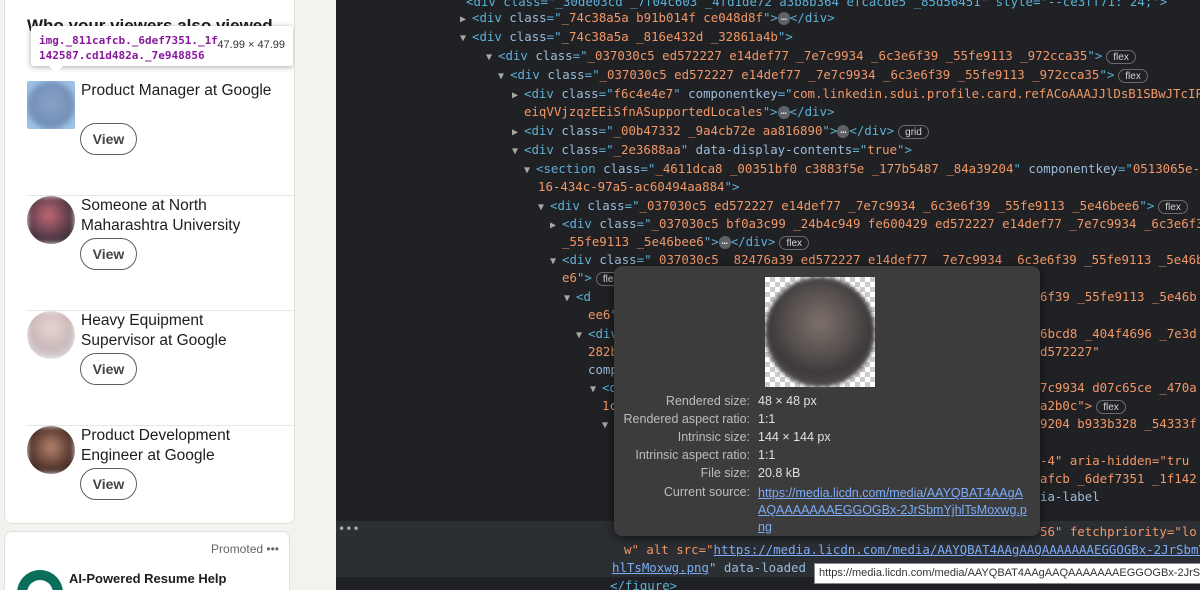 The height and width of the screenshot is (590, 1200). I want to click on element-size: 47.99 × 47.99, so click(251, 45).